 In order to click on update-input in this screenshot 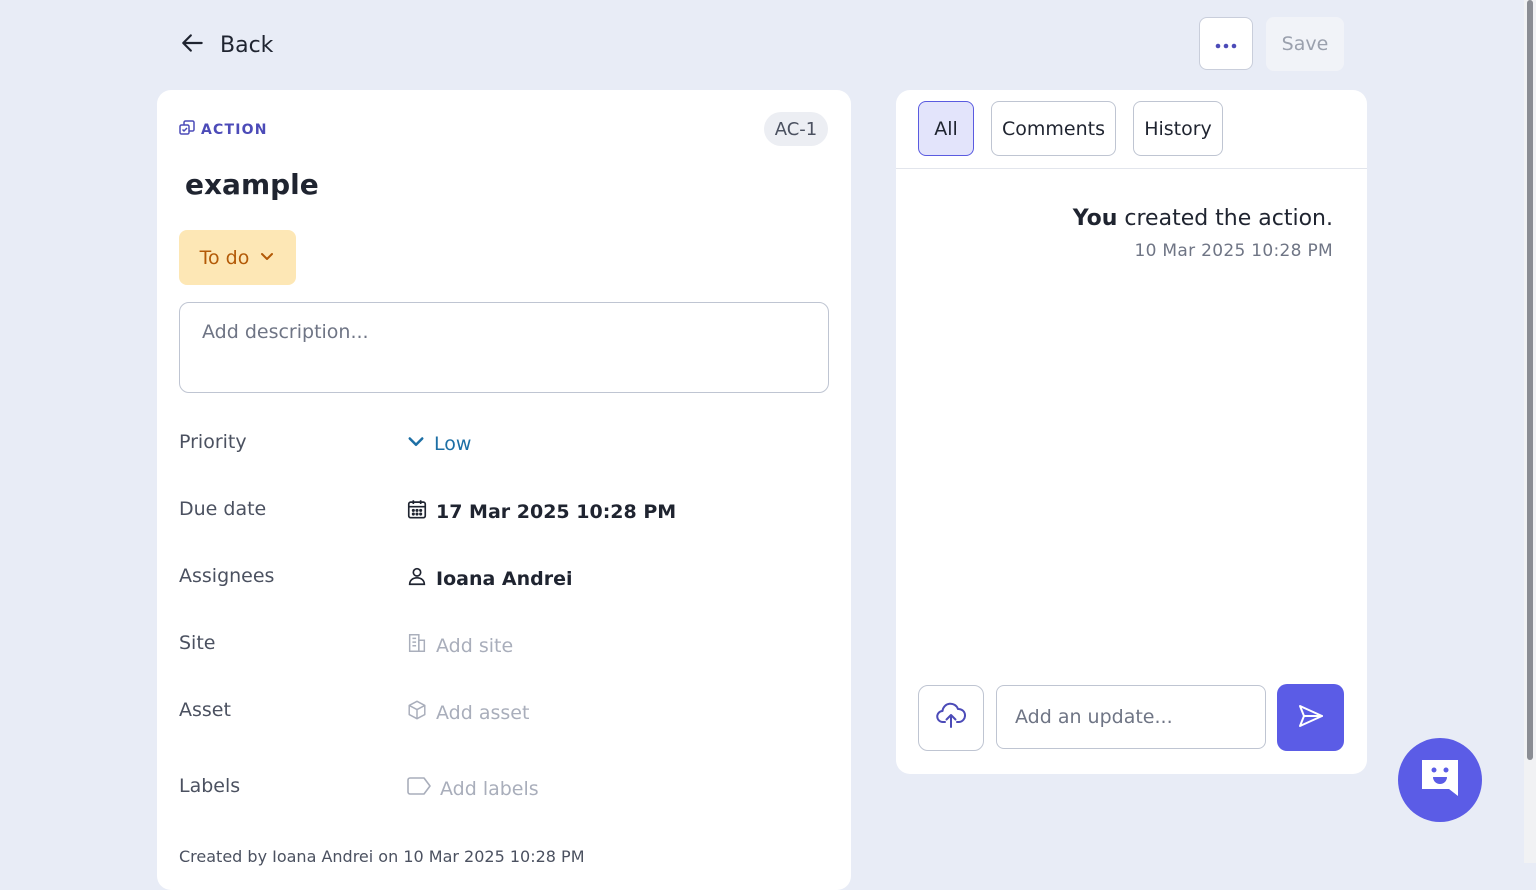, I will do `click(1131, 717)`.